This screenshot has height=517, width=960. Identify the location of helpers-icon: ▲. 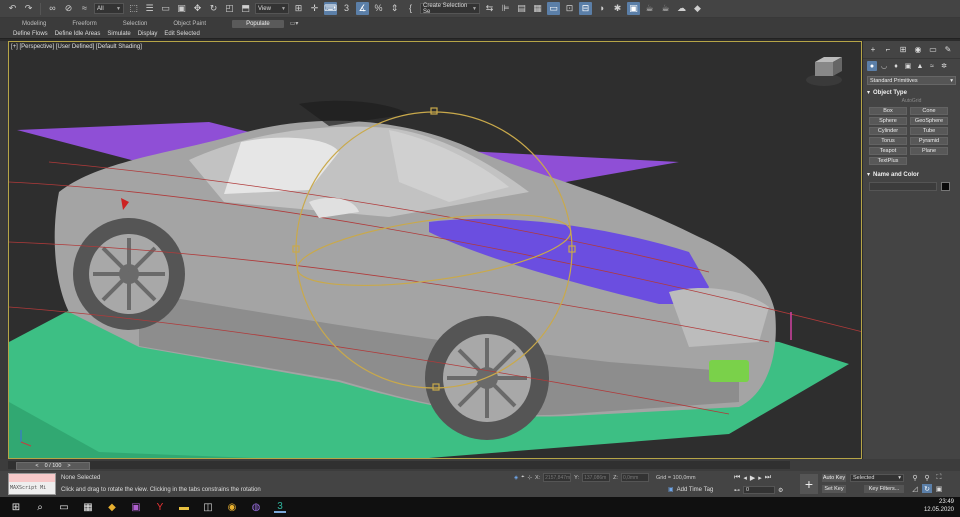
(920, 66).